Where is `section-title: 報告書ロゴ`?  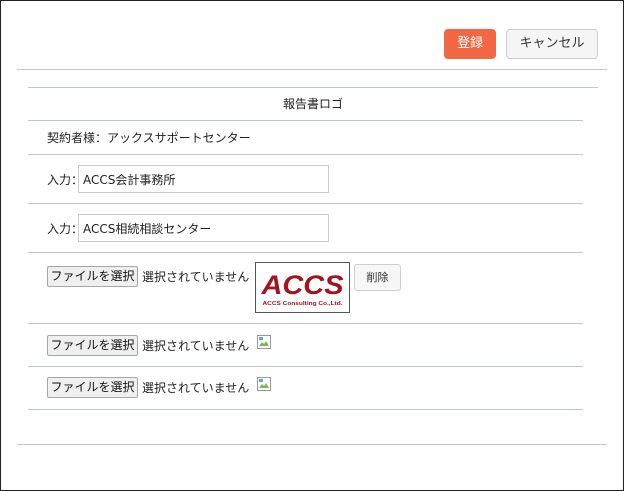
section-title: 報告書ロゴ is located at coordinates (312, 104).